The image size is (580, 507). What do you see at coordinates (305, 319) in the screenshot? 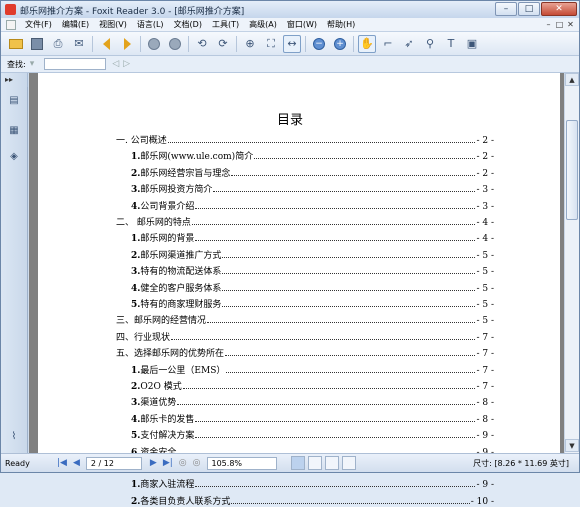
I see `toc-entry: 三、邮乐网的经营情况 - 5 -` at bounding box center [305, 319].